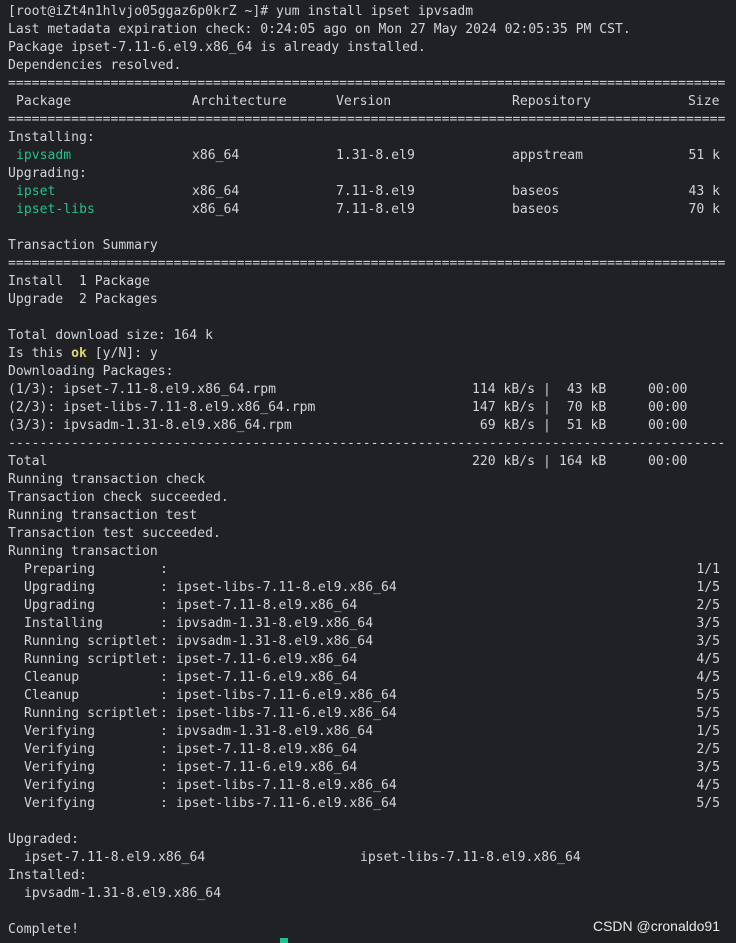 The image size is (736, 943). I want to click on shell-command: yum install ipset ipvsadm, so click(375, 11).